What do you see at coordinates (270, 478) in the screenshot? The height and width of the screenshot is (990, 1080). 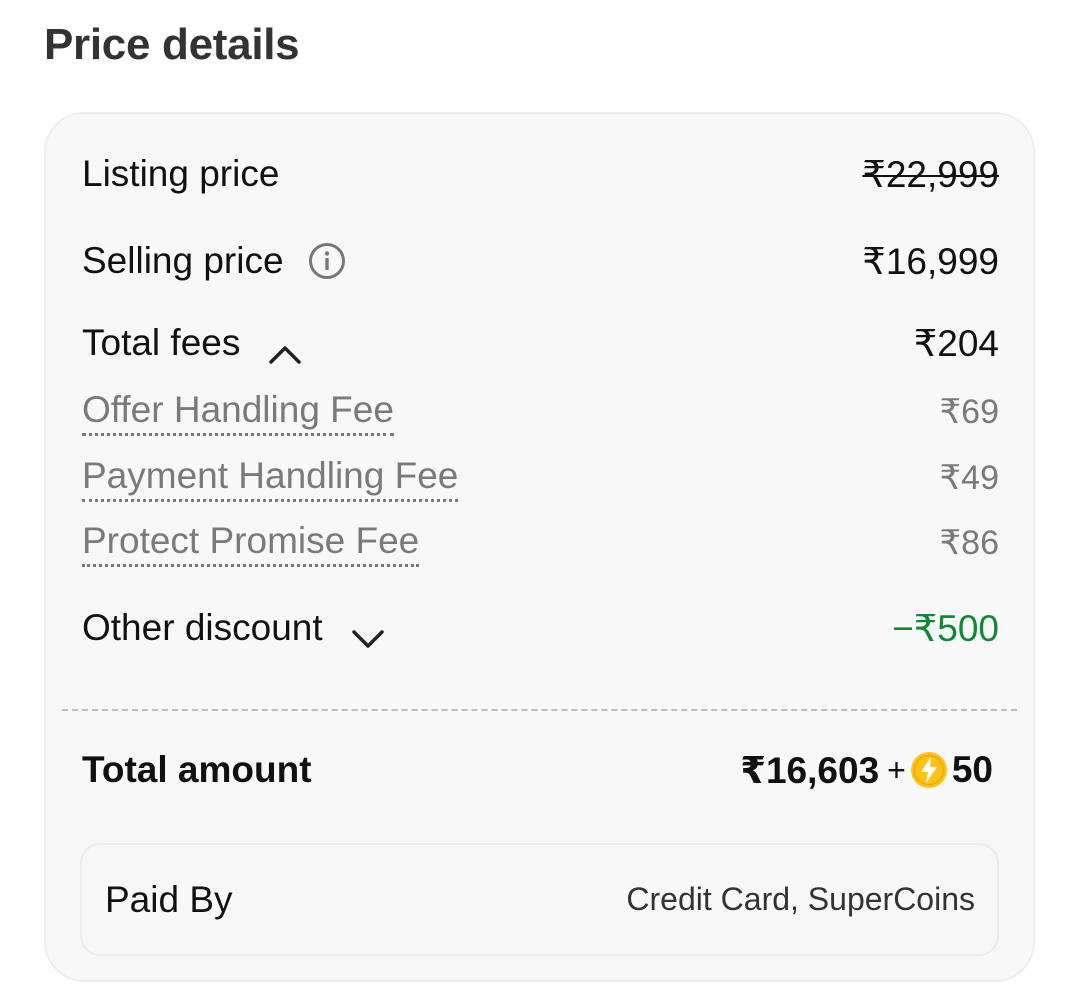 I see `fee-label: Payment Handling Fee` at bounding box center [270, 478].